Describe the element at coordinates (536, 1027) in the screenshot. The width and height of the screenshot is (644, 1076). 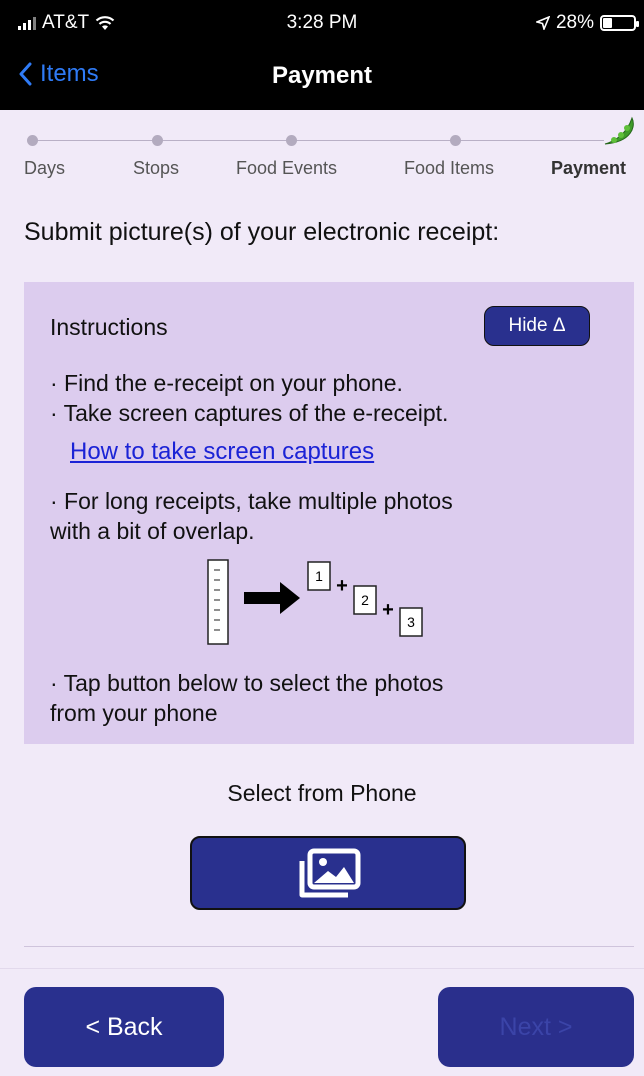
I see `next-button: Next >` at that location.